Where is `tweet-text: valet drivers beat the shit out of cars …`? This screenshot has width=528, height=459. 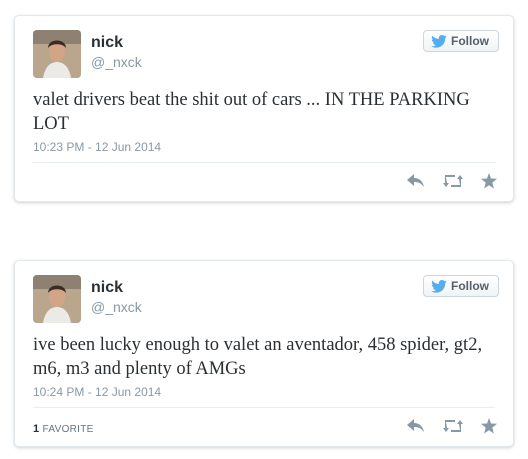
tweet-text: valet drivers beat the shit out of cars … is located at coordinates (251, 112).